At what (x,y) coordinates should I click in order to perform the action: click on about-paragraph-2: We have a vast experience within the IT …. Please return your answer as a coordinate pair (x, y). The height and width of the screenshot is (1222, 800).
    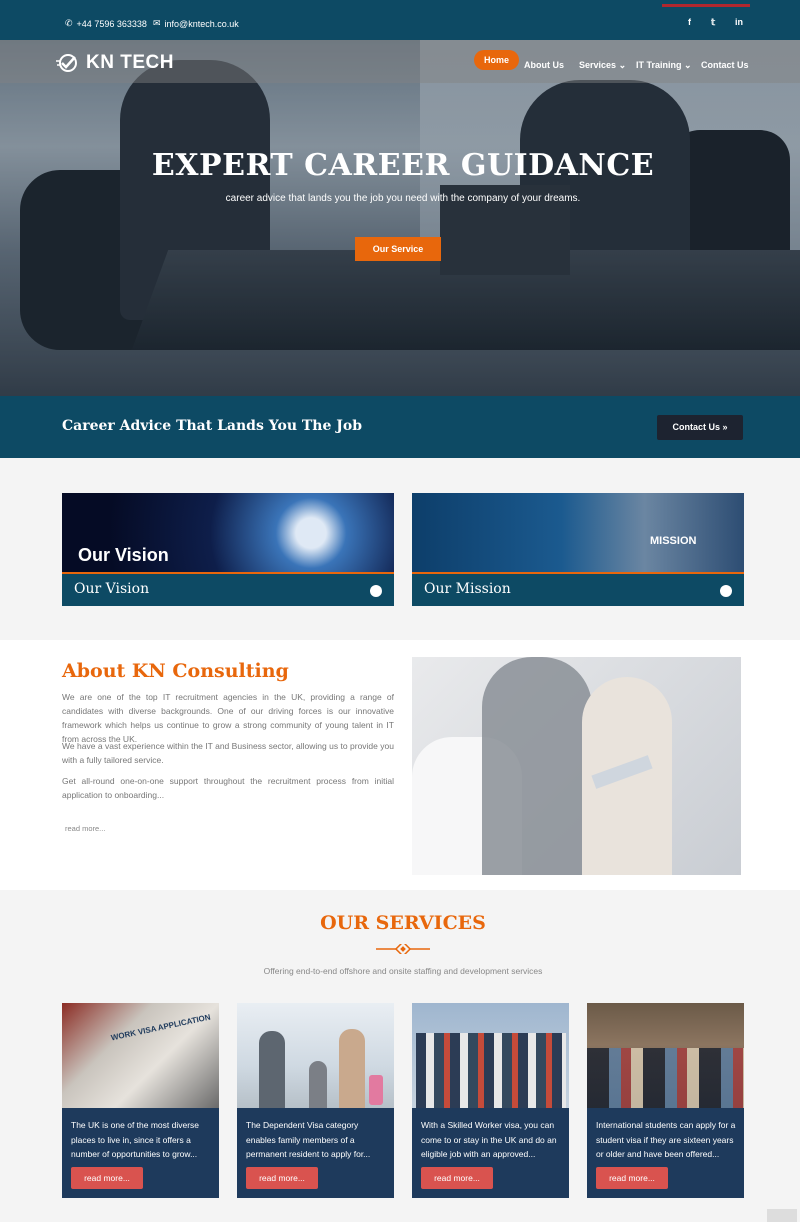
    Looking at the image, I should click on (228, 753).